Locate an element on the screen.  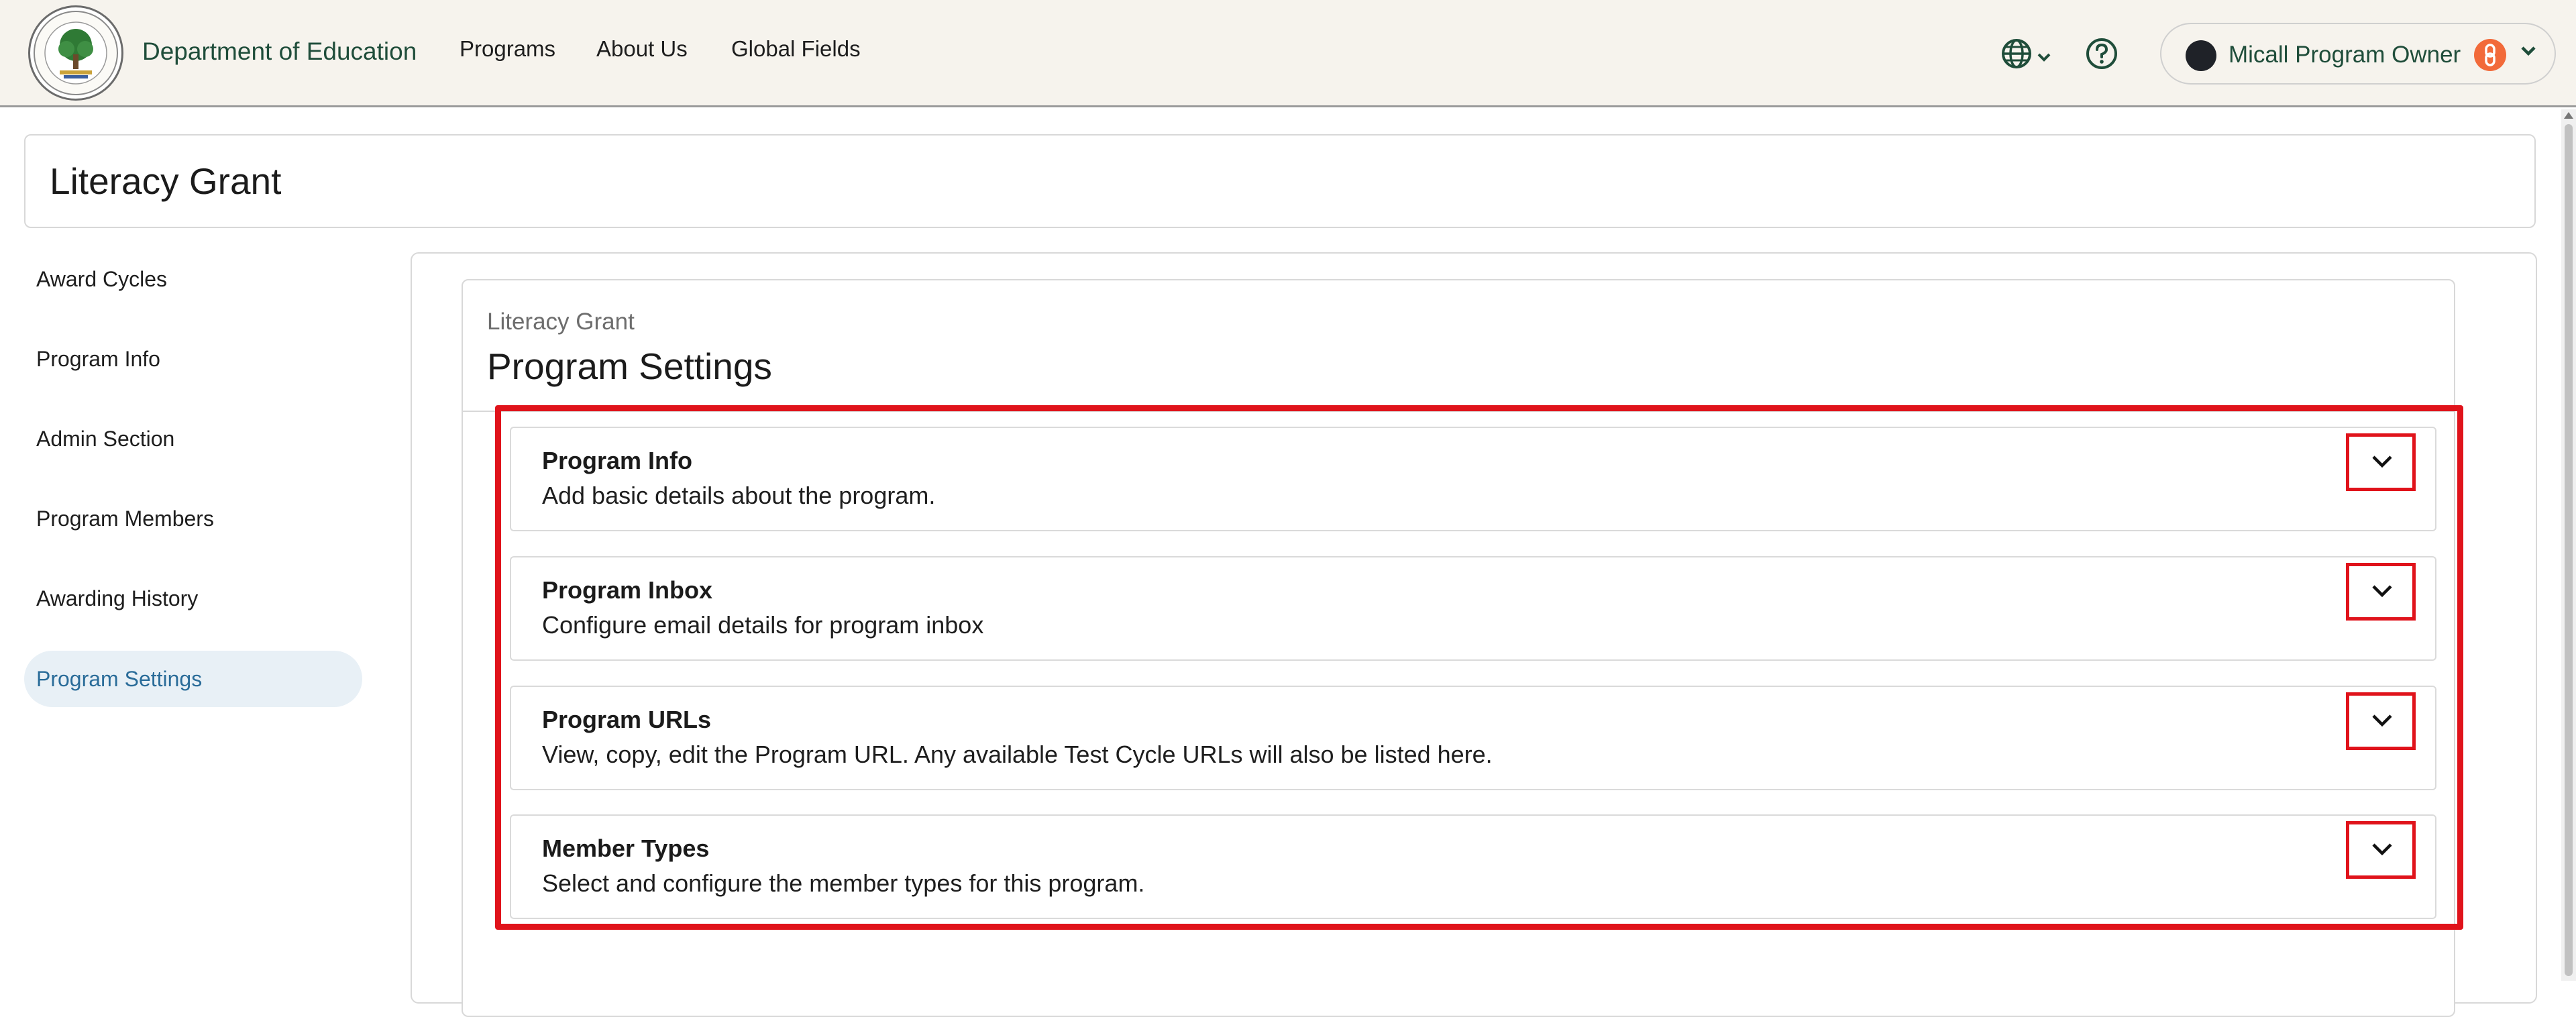
nav-global-fields: Global Fields is located at coordinates (796, 49).